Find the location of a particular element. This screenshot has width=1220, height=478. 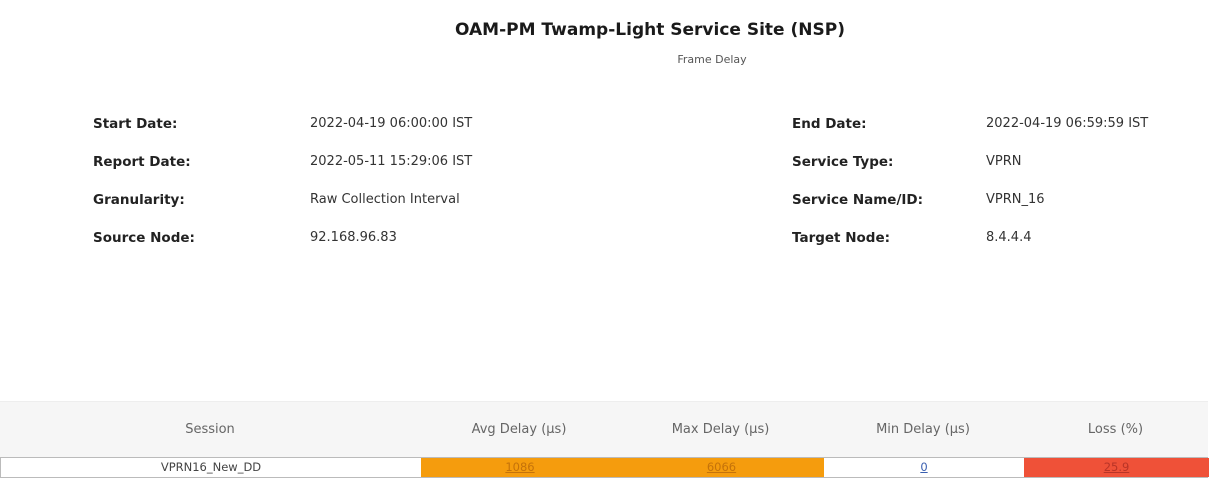

session-cell: VPRN16_New_DD is located at coordinates (211, 467).